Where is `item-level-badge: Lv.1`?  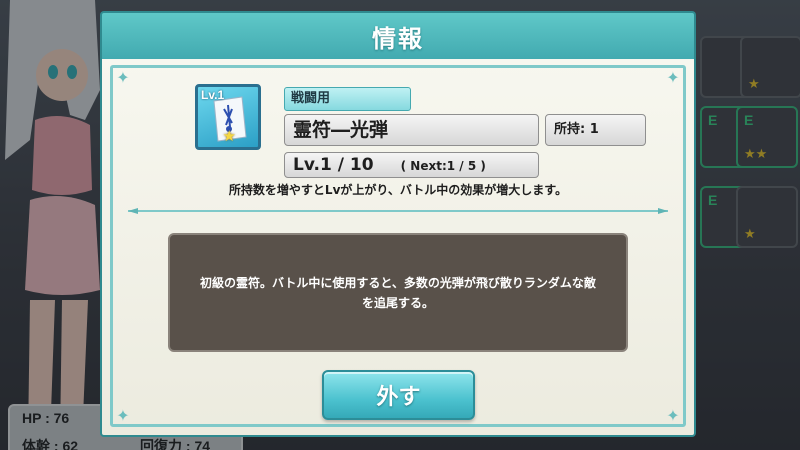
item-level-badge: Lv.1 is located at coordinates (213, 95).